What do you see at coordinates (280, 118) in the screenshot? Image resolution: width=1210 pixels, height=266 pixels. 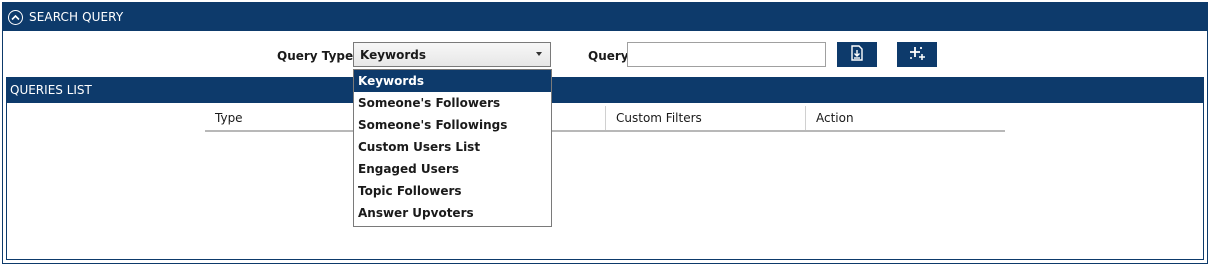 I see `column-header-type: Type` at bounding box center [280, 118].